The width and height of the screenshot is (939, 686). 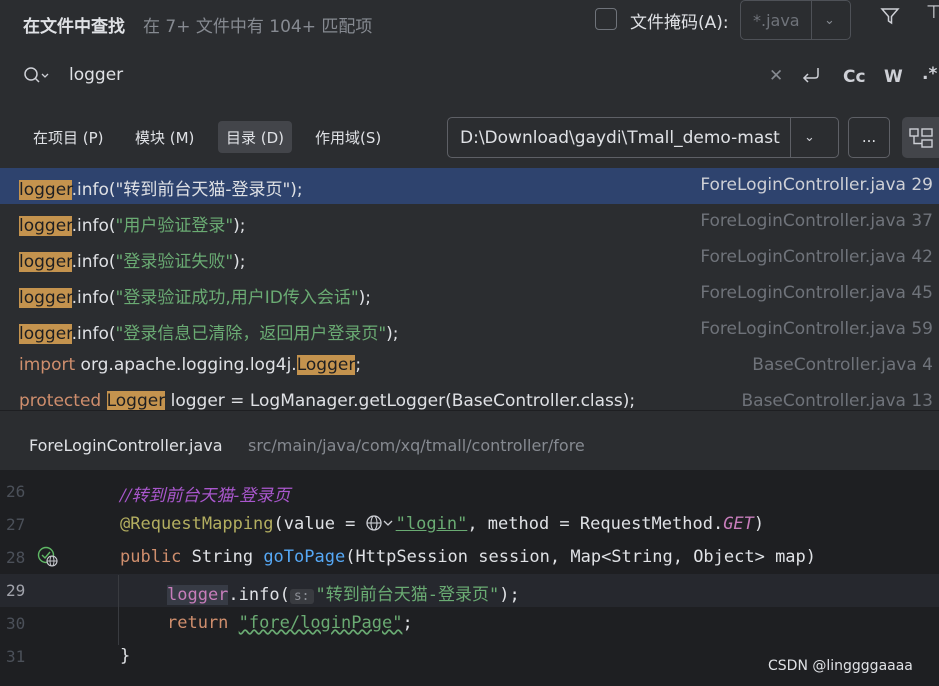 I want to click on result-code: logger.info("转到前台天猫-登录页");, so click(x=161, y=187).